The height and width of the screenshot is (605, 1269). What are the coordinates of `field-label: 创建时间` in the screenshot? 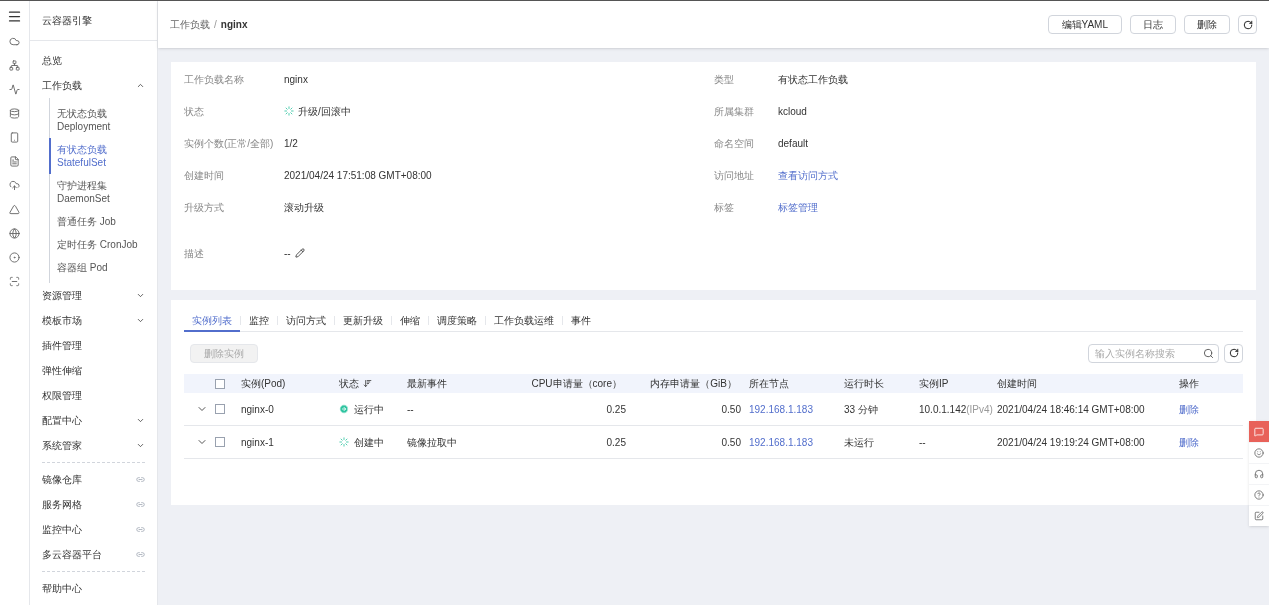 It's located at (204, 175).